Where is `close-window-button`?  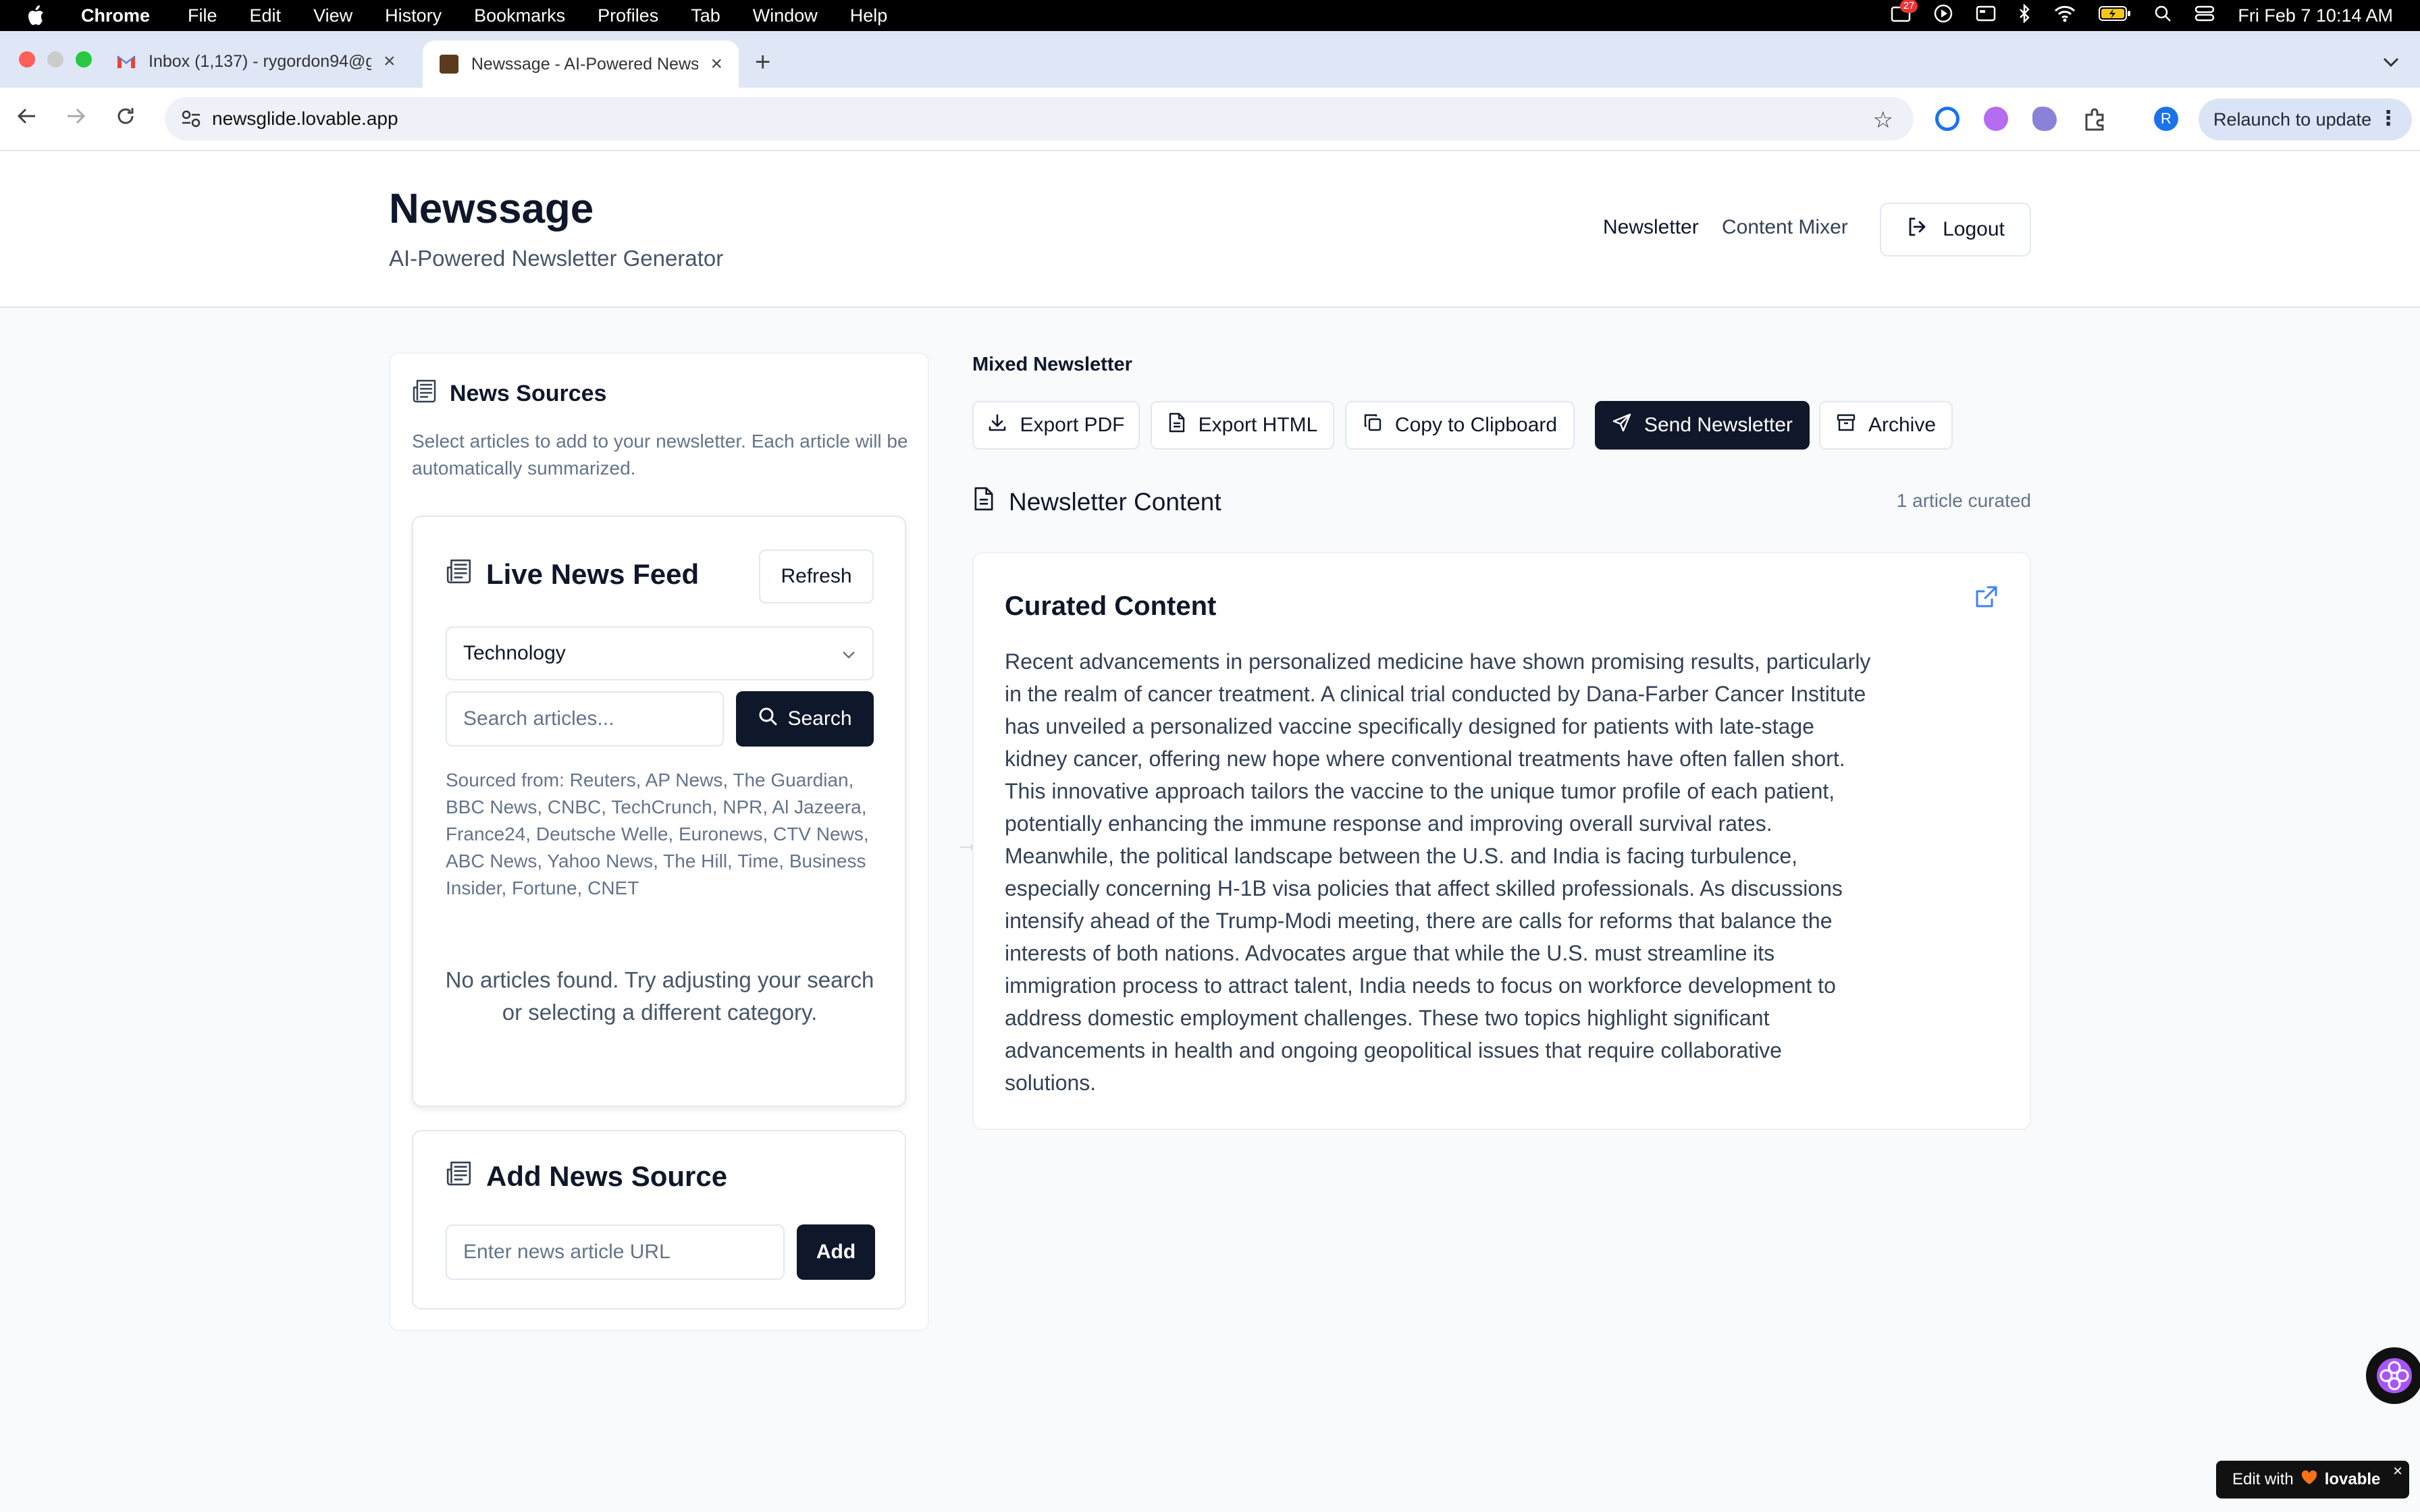
close-window-button is located at coordinates (27, 59).